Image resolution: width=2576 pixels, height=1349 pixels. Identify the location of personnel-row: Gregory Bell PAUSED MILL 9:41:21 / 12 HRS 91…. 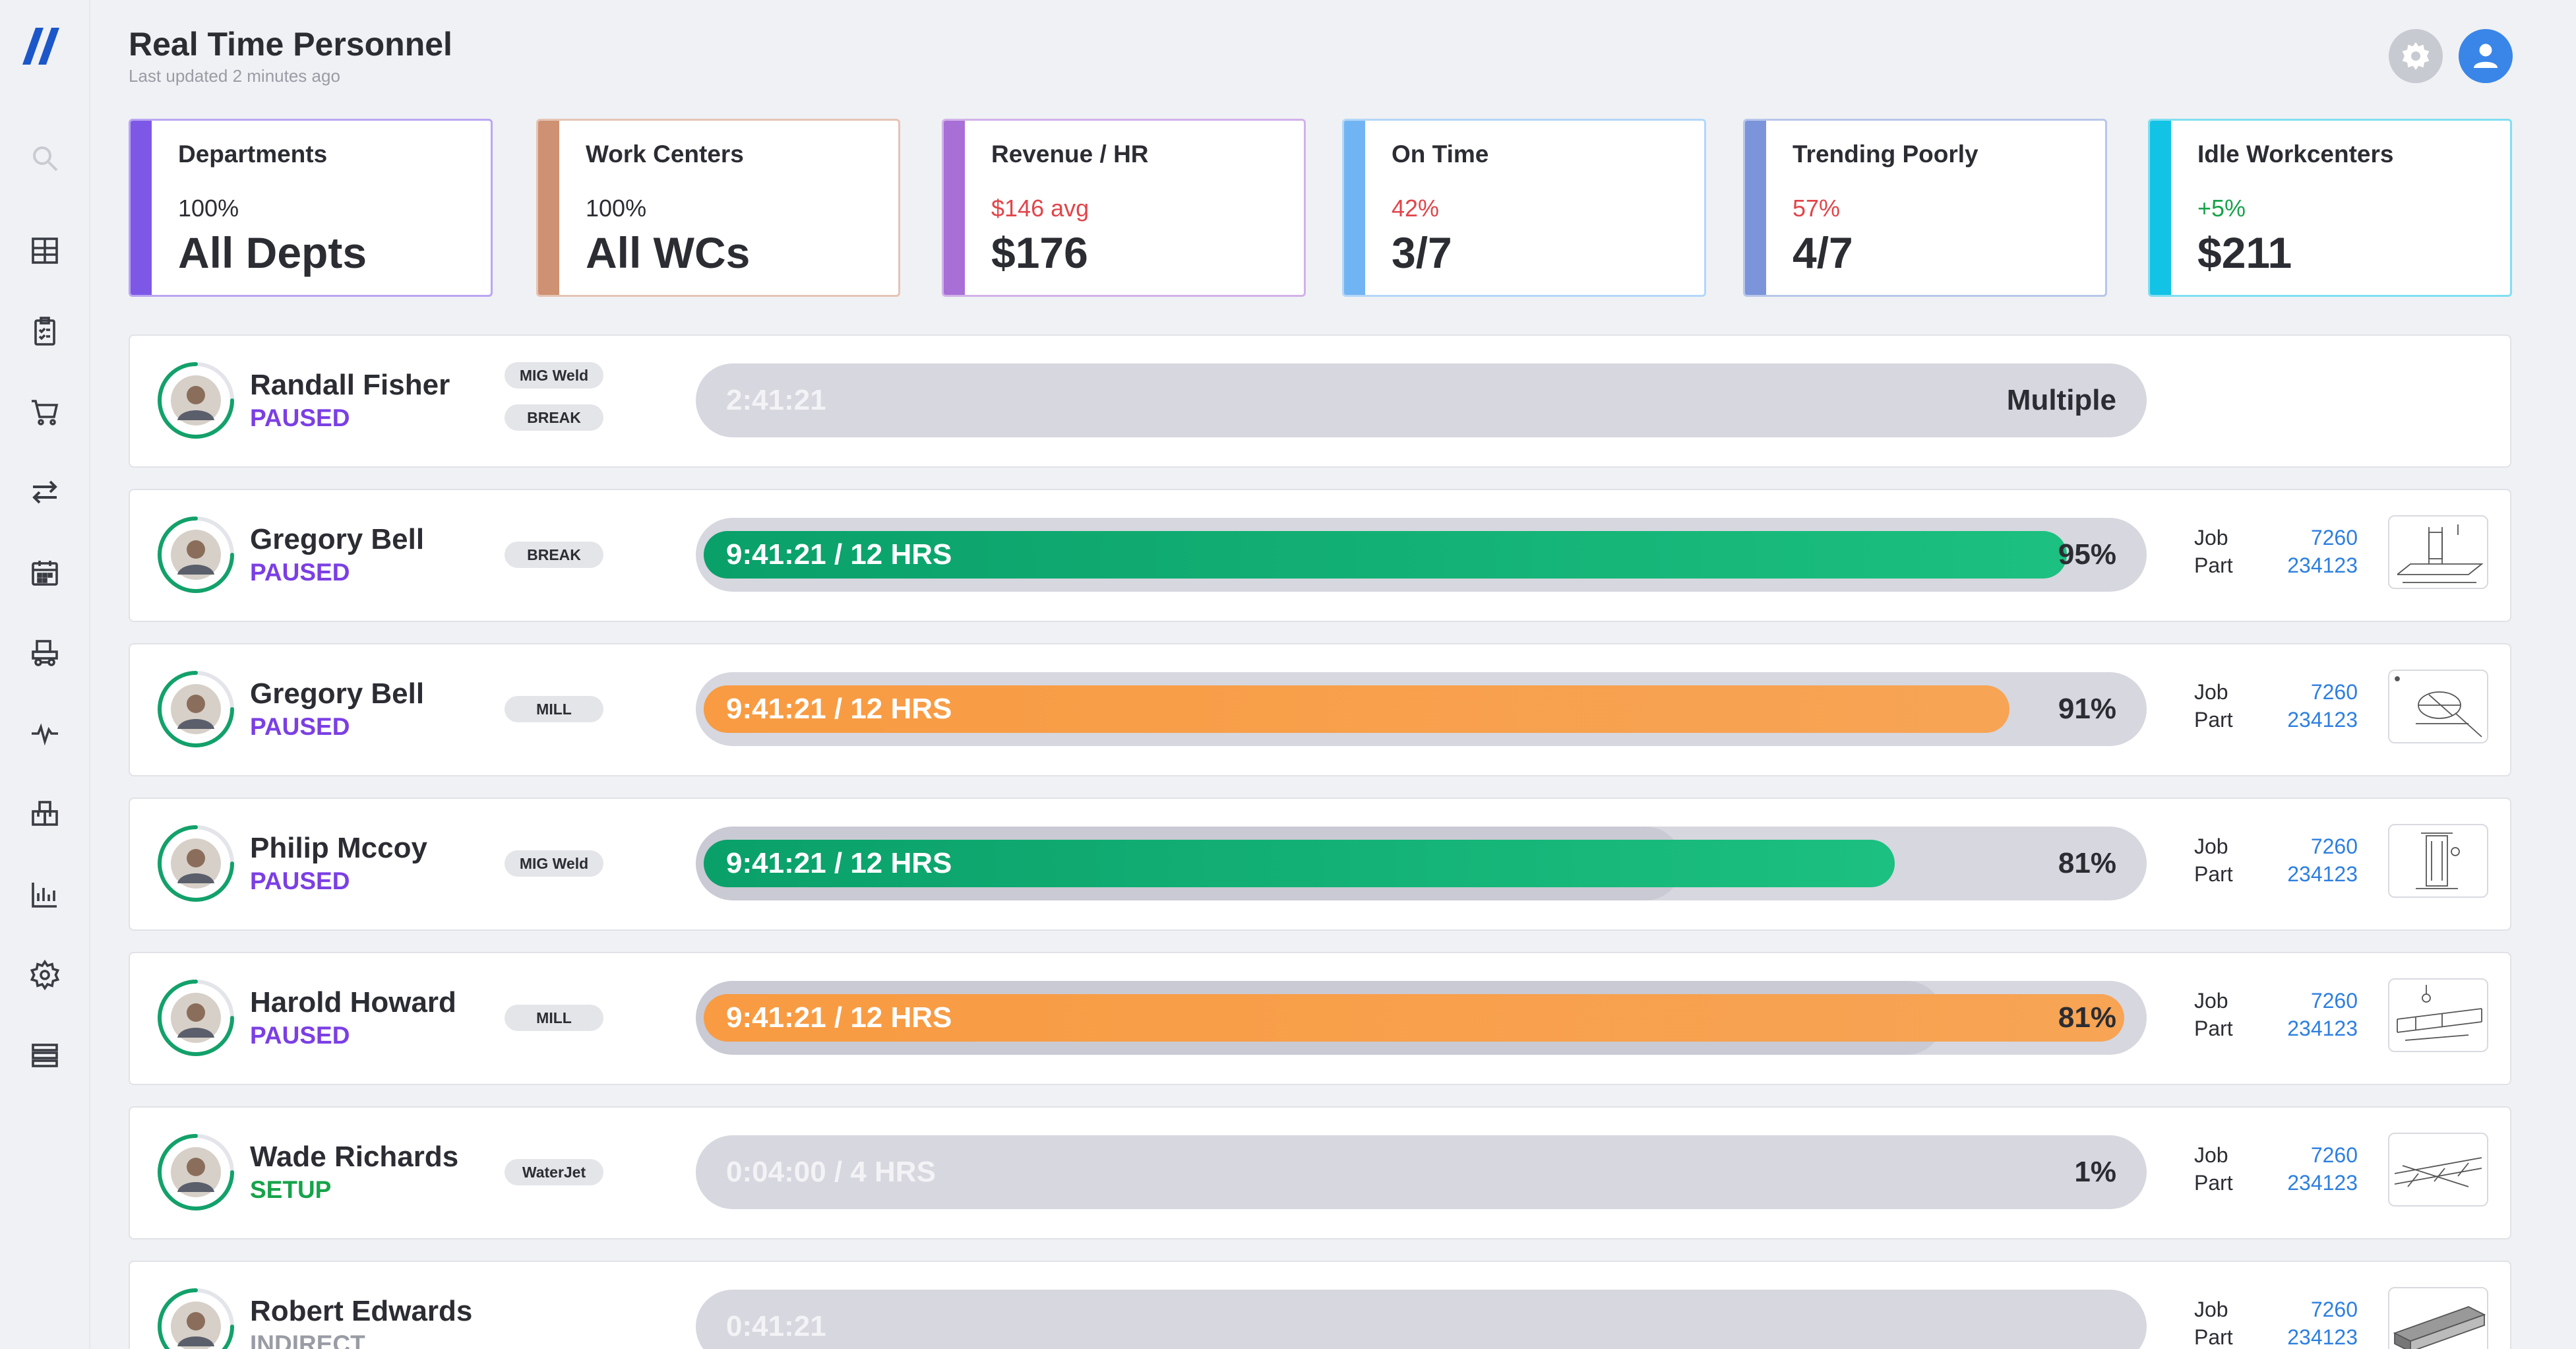
(1320, 710).